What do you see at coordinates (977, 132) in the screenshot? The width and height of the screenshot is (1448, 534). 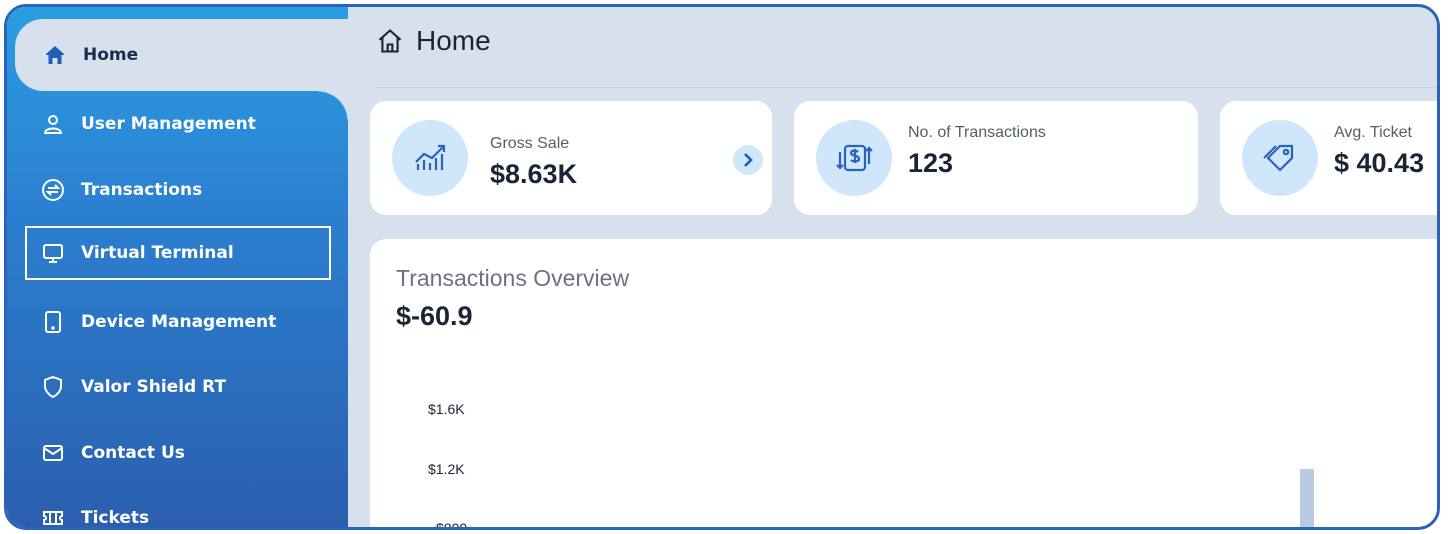 I see `card-label: No. of Transactions` at bounding box center [977, 132].